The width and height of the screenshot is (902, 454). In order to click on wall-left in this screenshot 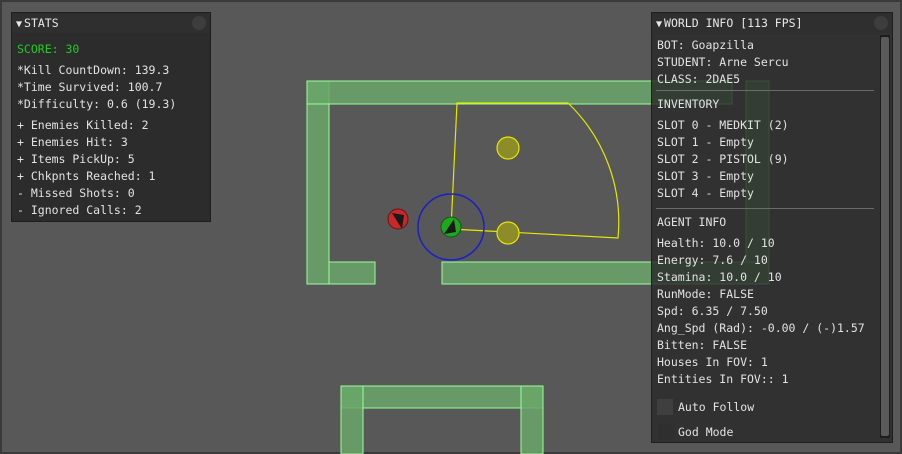, I will do `click(318, 182)`.